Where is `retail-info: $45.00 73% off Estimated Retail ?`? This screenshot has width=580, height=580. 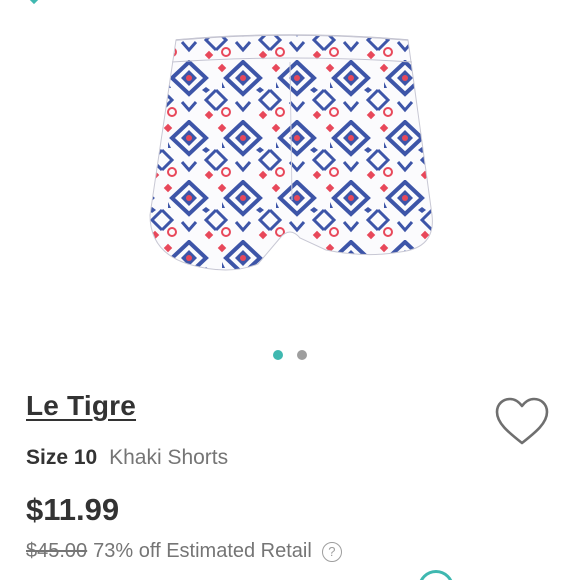
retail-info: $45.00 73% off Estimated Retail ? is located at coordinates (184, 551).